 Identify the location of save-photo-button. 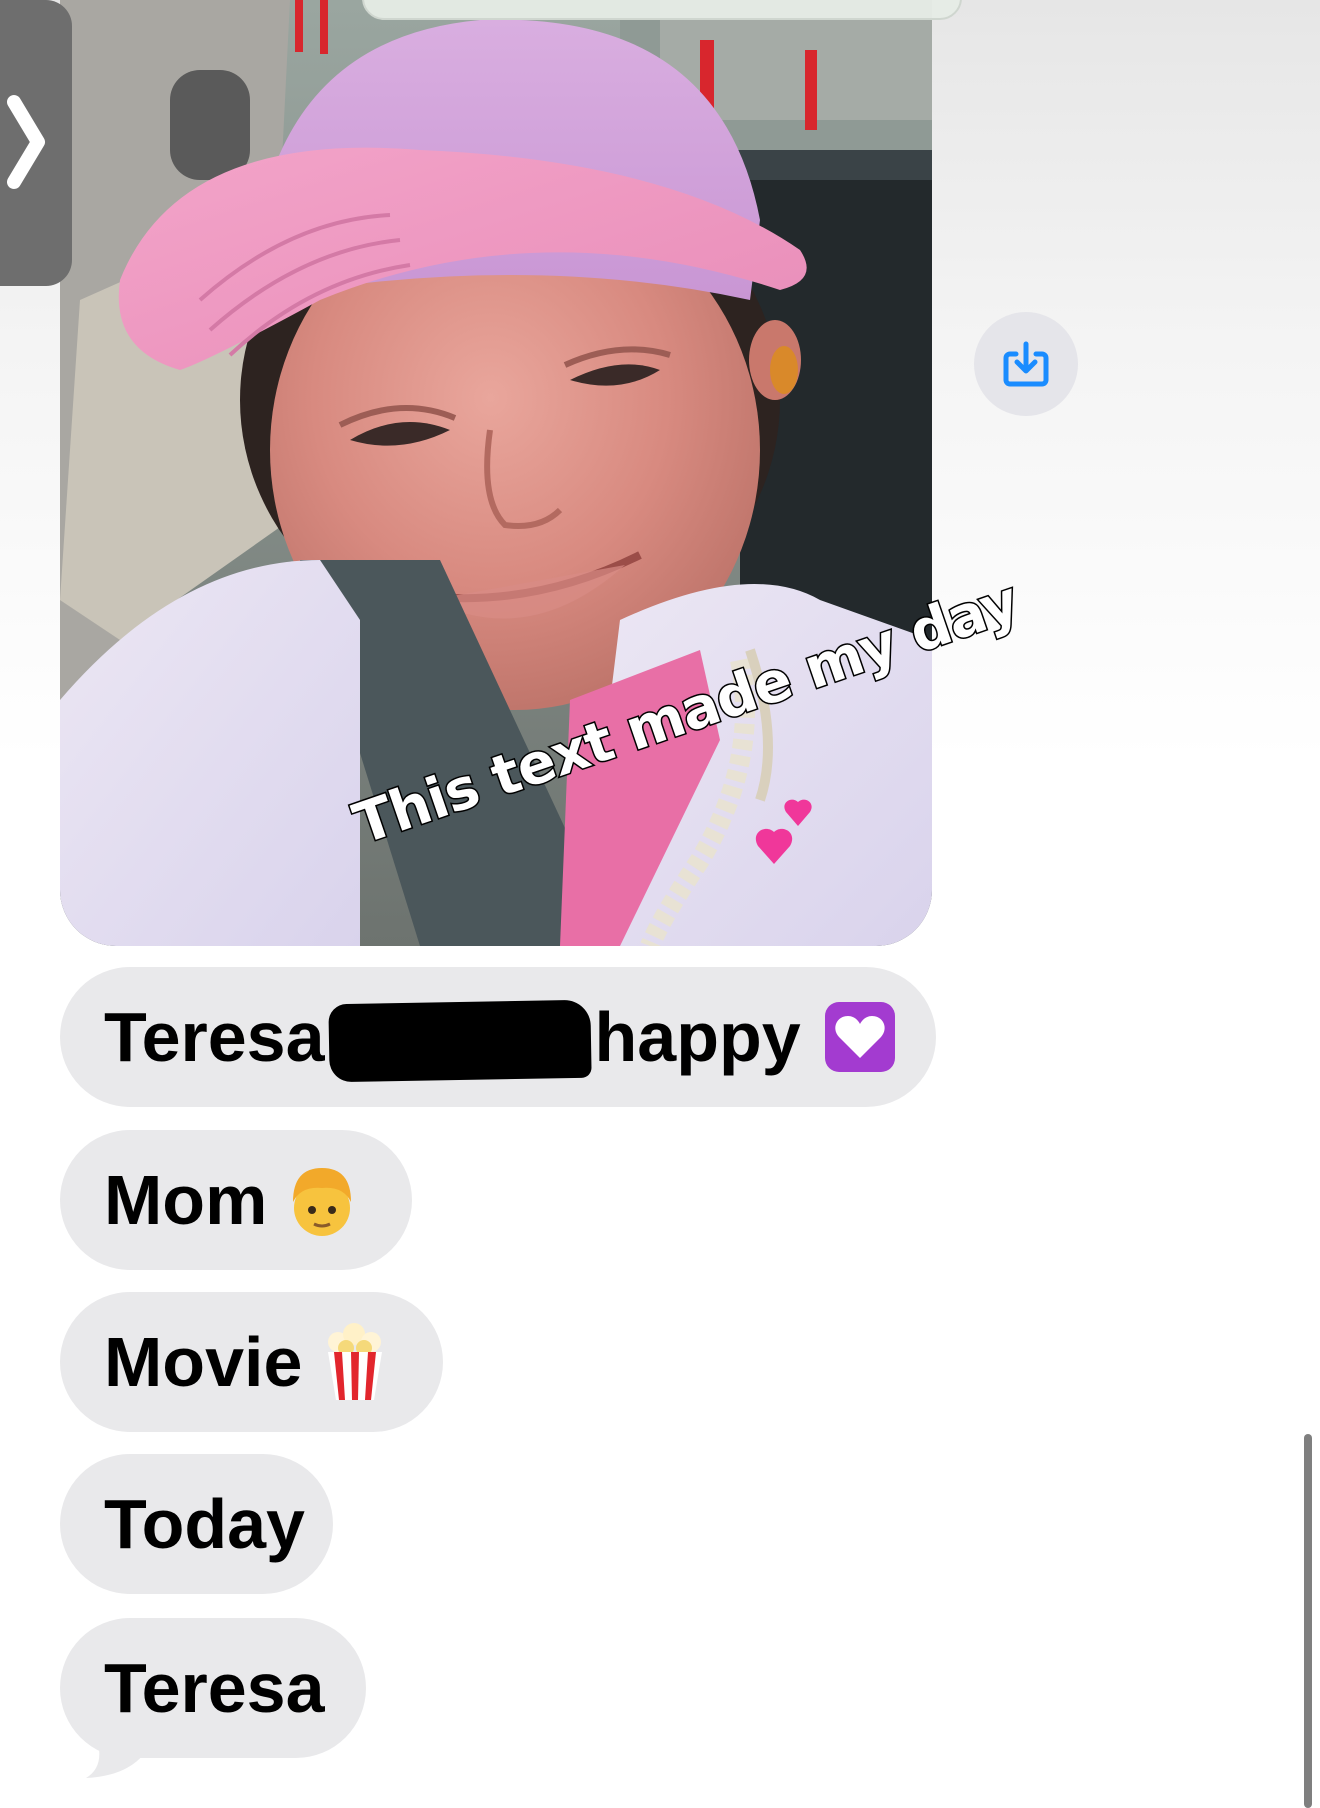
(1026, 364).